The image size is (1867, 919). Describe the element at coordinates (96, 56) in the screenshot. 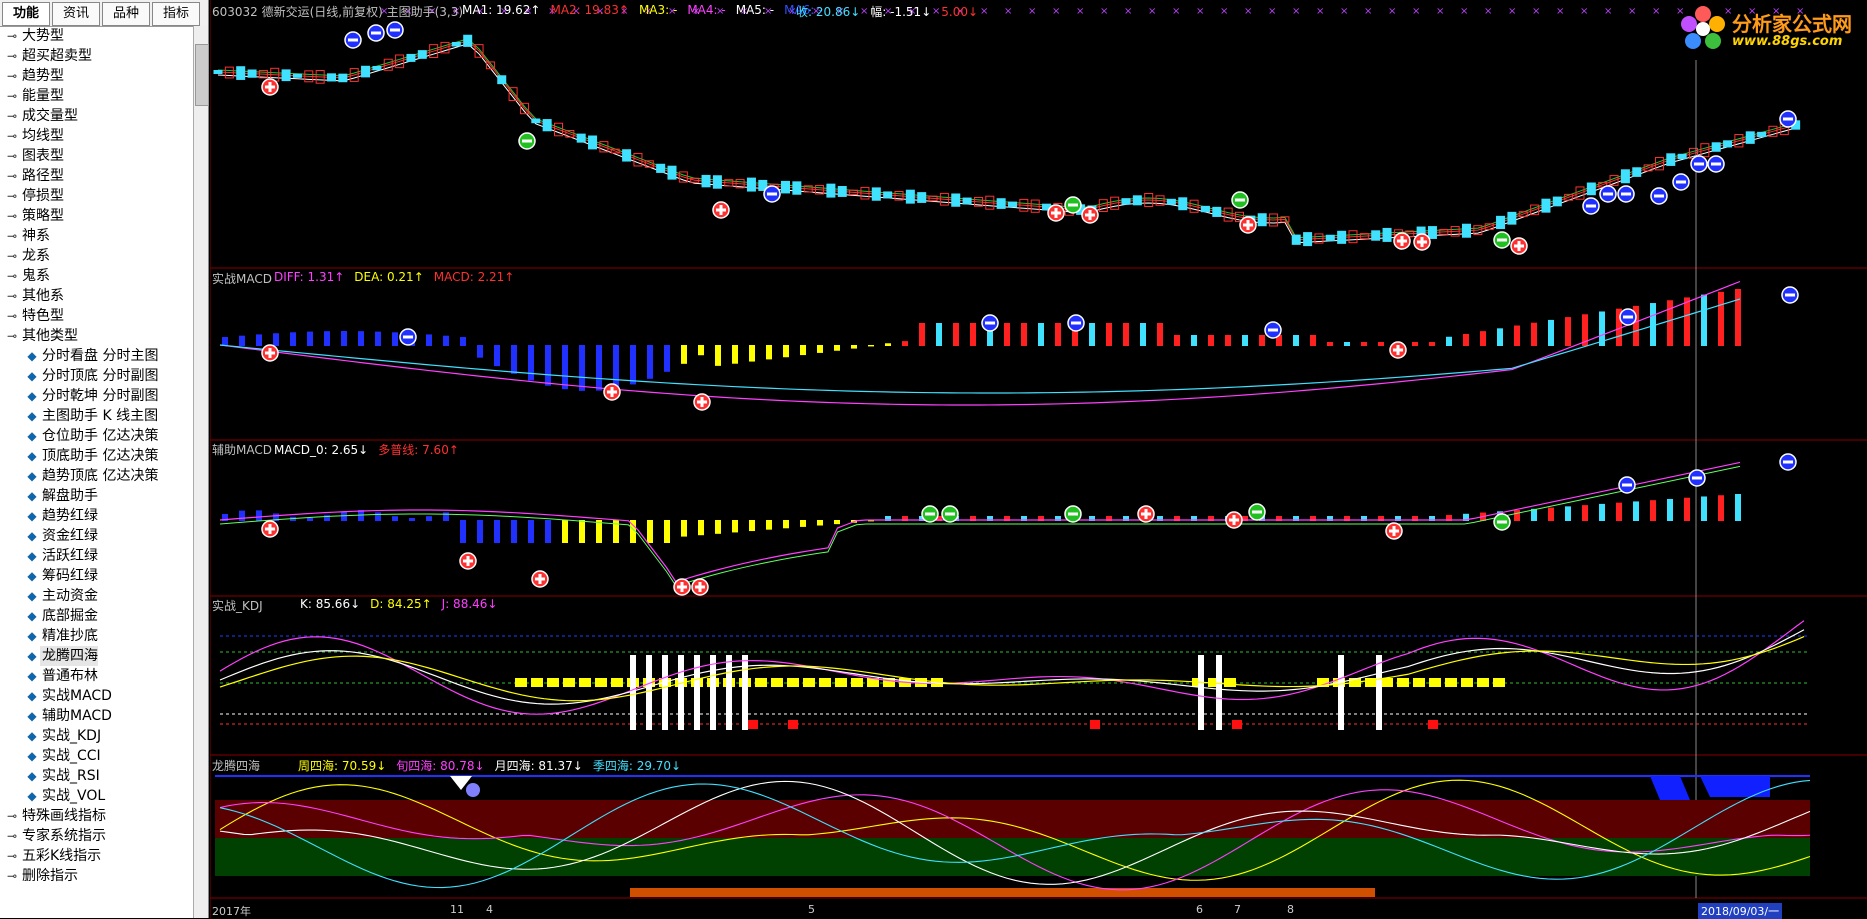

I see `tree-item: ⊸ 超买超卖型` at that location.